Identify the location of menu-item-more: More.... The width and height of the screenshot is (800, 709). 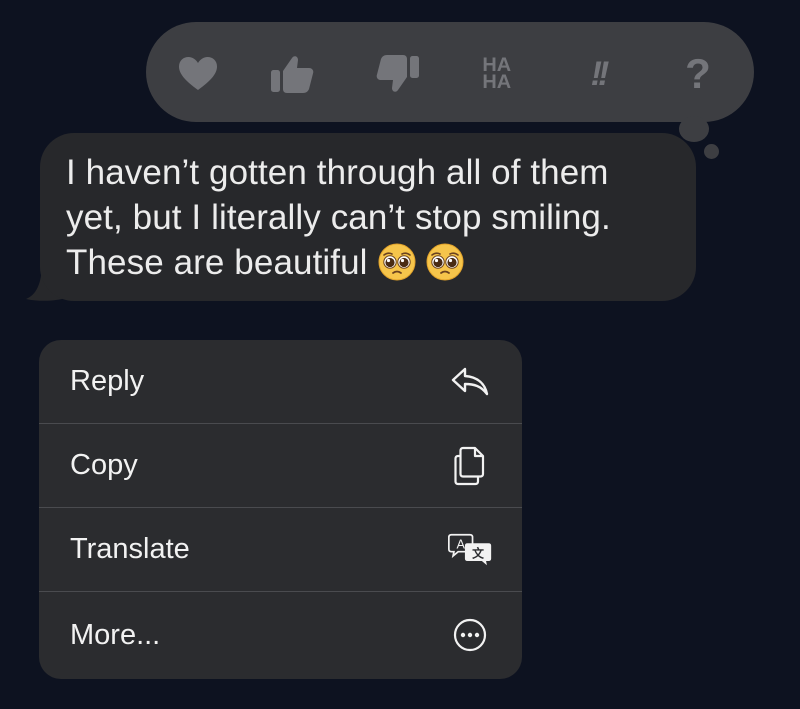
(280, 635).